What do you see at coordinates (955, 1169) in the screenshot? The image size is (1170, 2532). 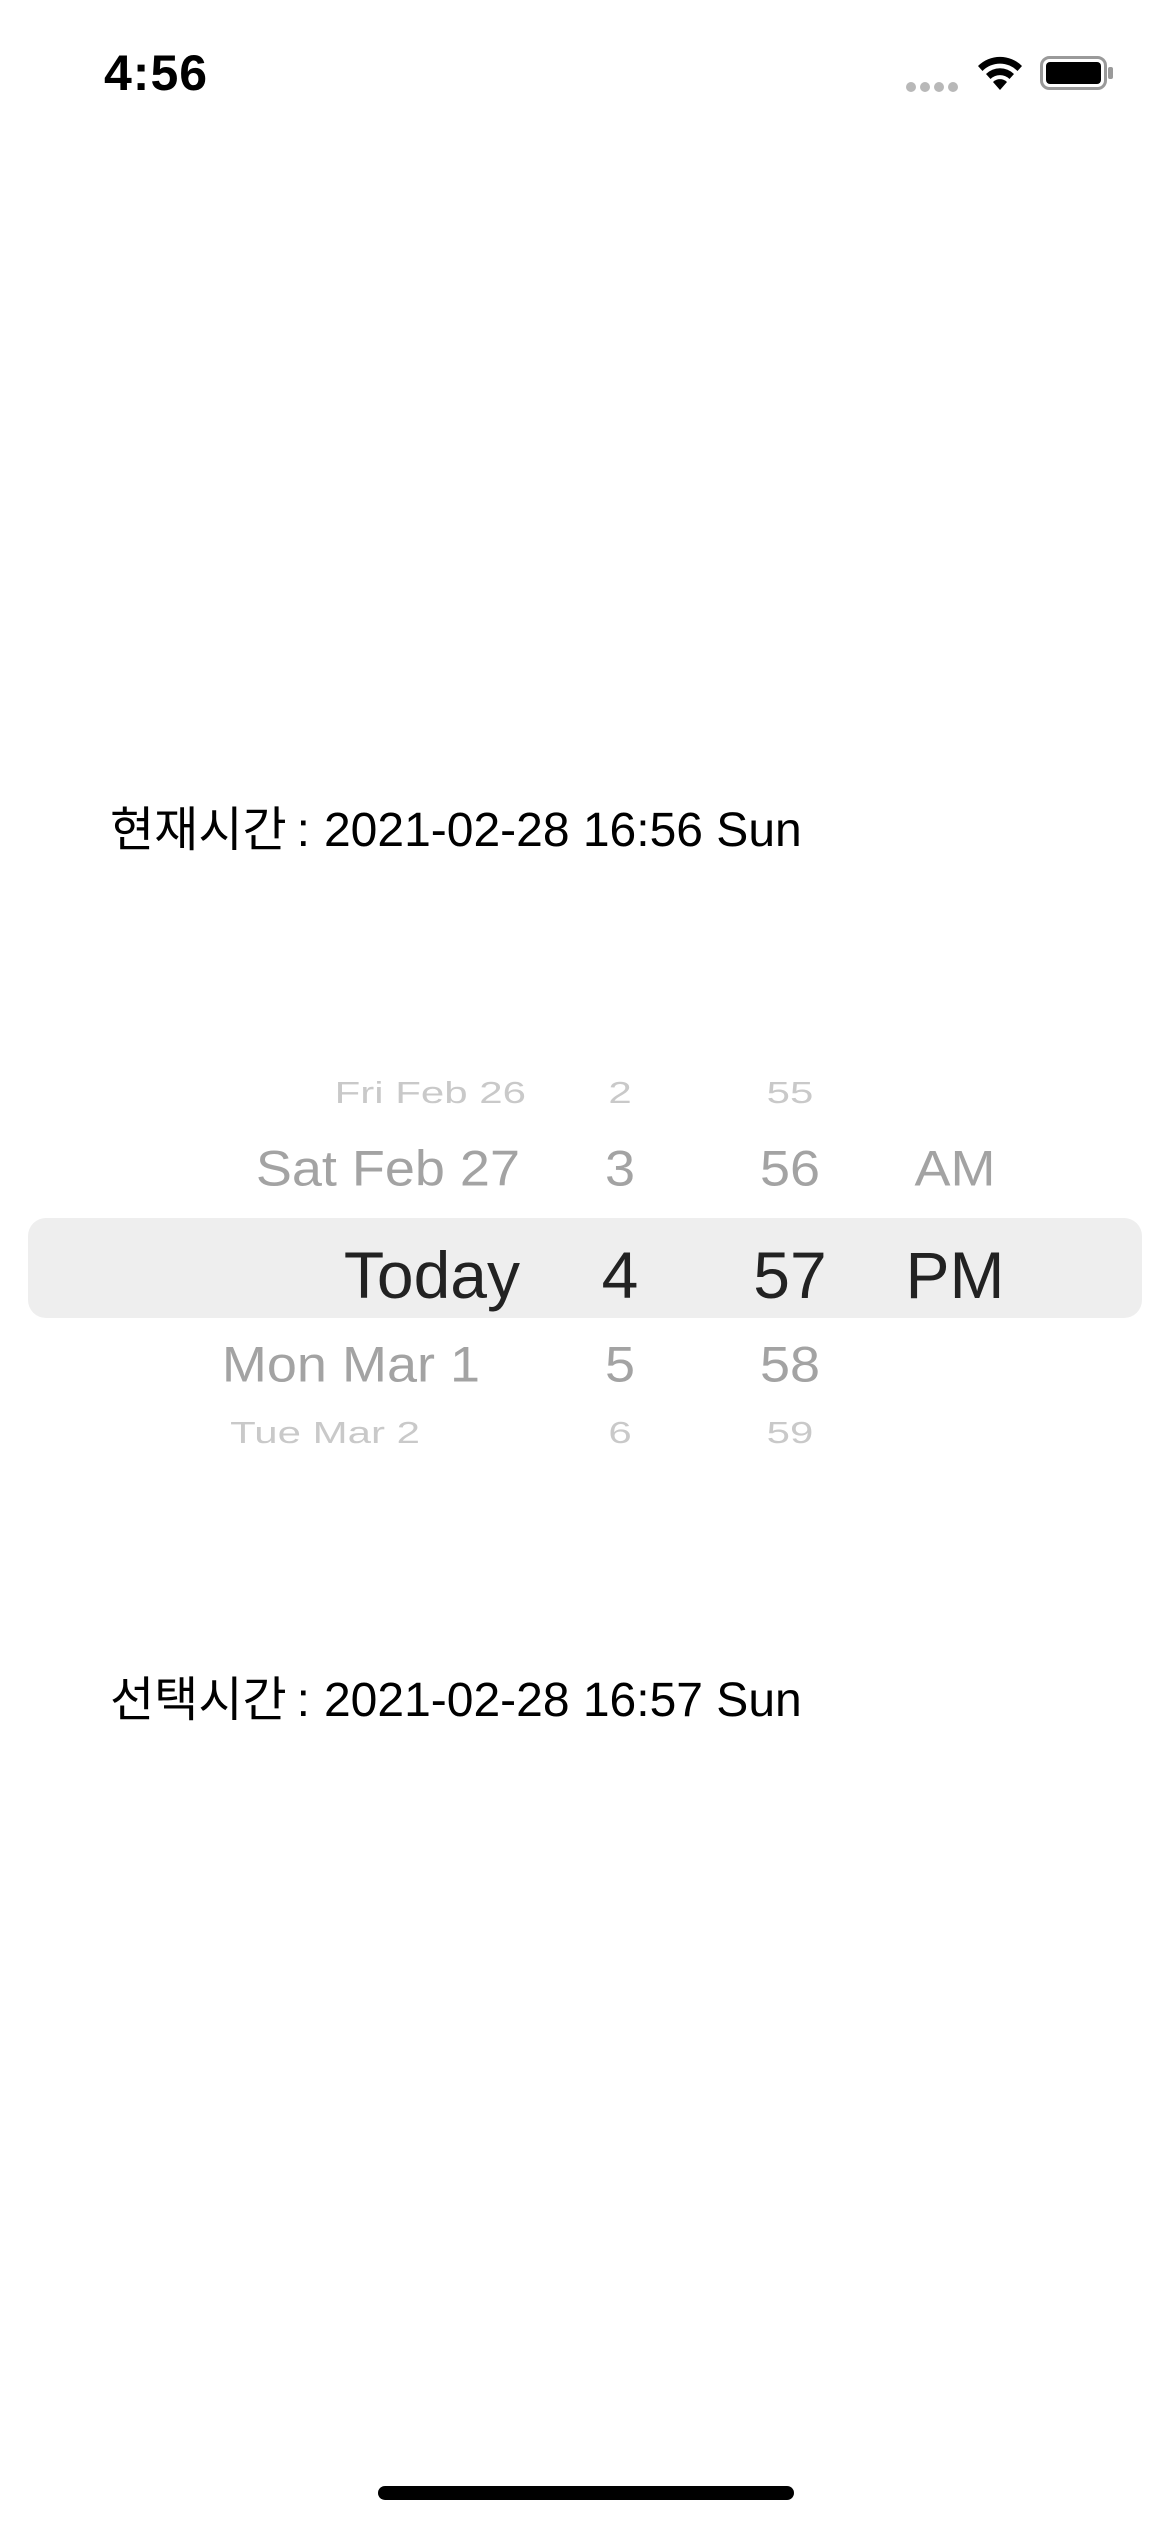 I see `picker-ampm-item: AM` at bounding box center [955, 1169].